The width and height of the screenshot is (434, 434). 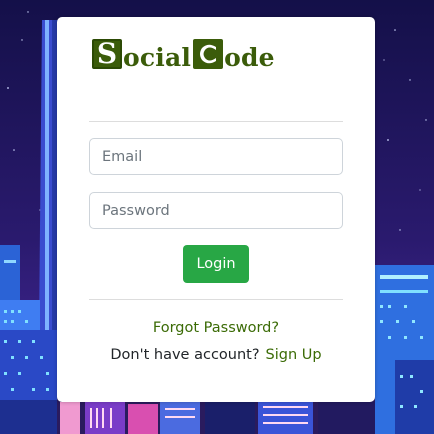 I want to click on socialcode-logo: S ocial ode, so click(x=183, y=54).